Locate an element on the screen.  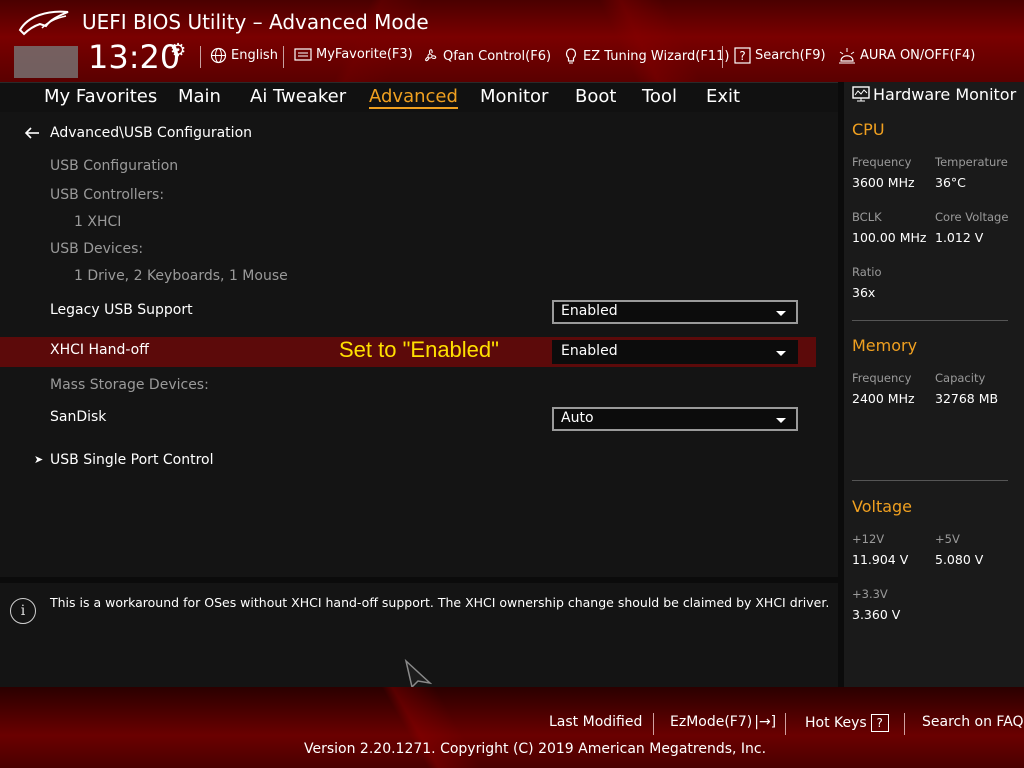
v5-label: +5V is located at coordinates (947, 539).